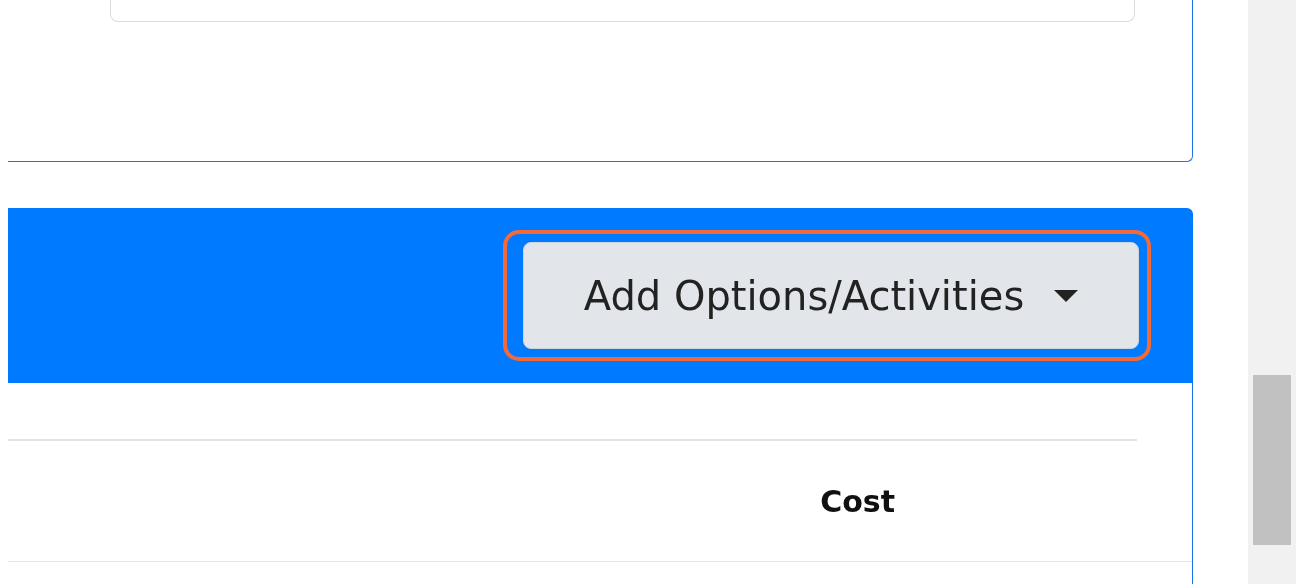 The image size is (1296, 584). I want to click on caret-icon, so click(1066, 295).